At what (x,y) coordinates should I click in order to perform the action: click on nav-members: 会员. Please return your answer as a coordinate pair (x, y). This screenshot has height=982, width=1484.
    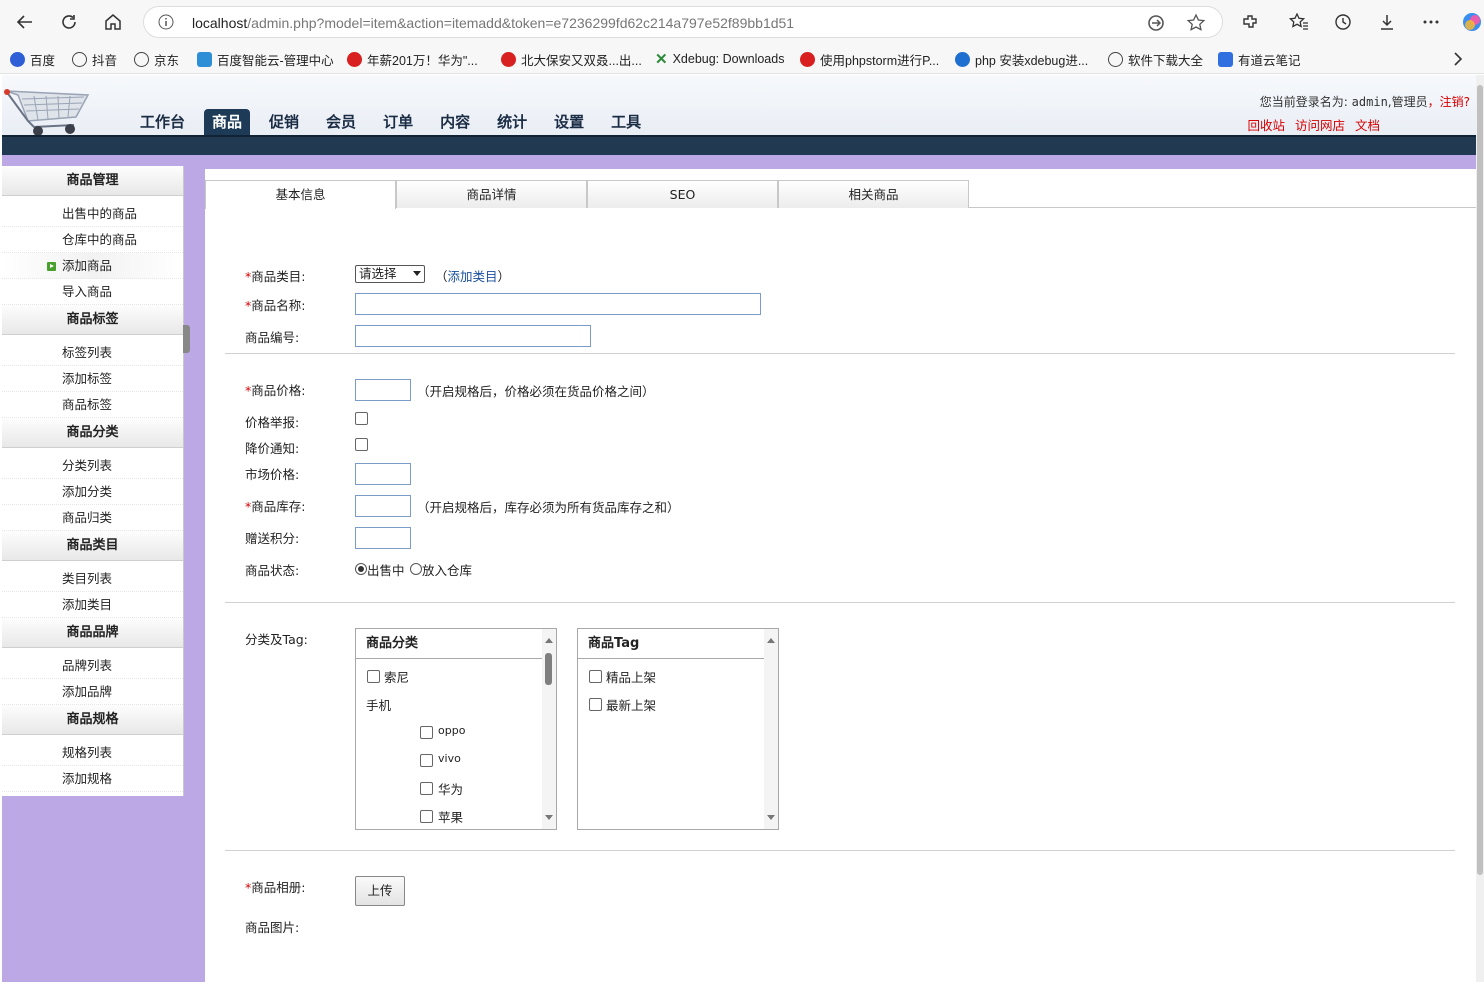
    Looking at the image, I should click on (341, 122).